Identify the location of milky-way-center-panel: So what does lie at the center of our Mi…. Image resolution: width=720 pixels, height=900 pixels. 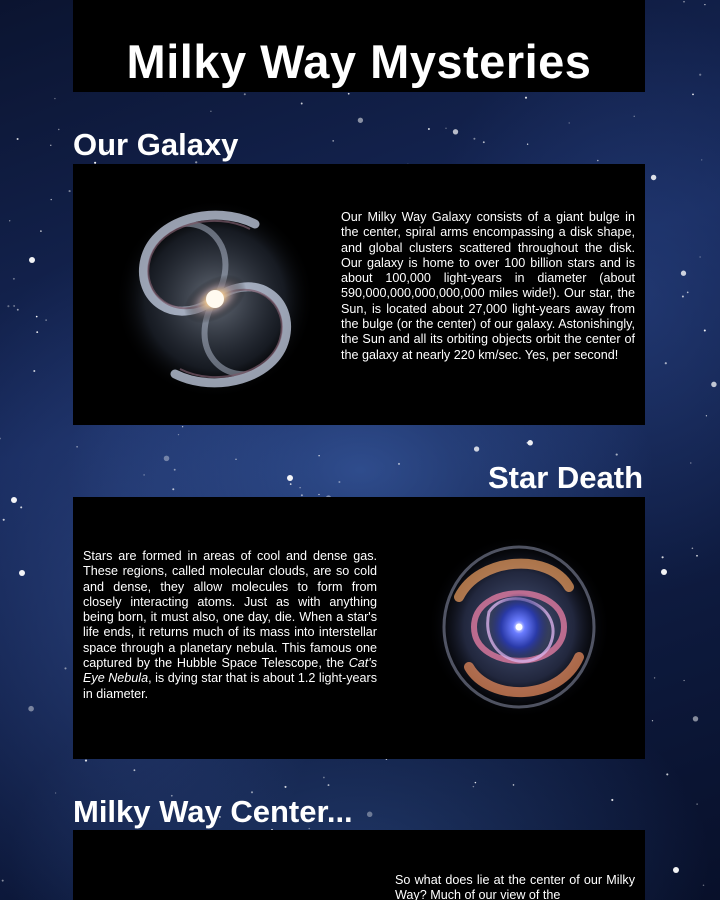
(359, 865).